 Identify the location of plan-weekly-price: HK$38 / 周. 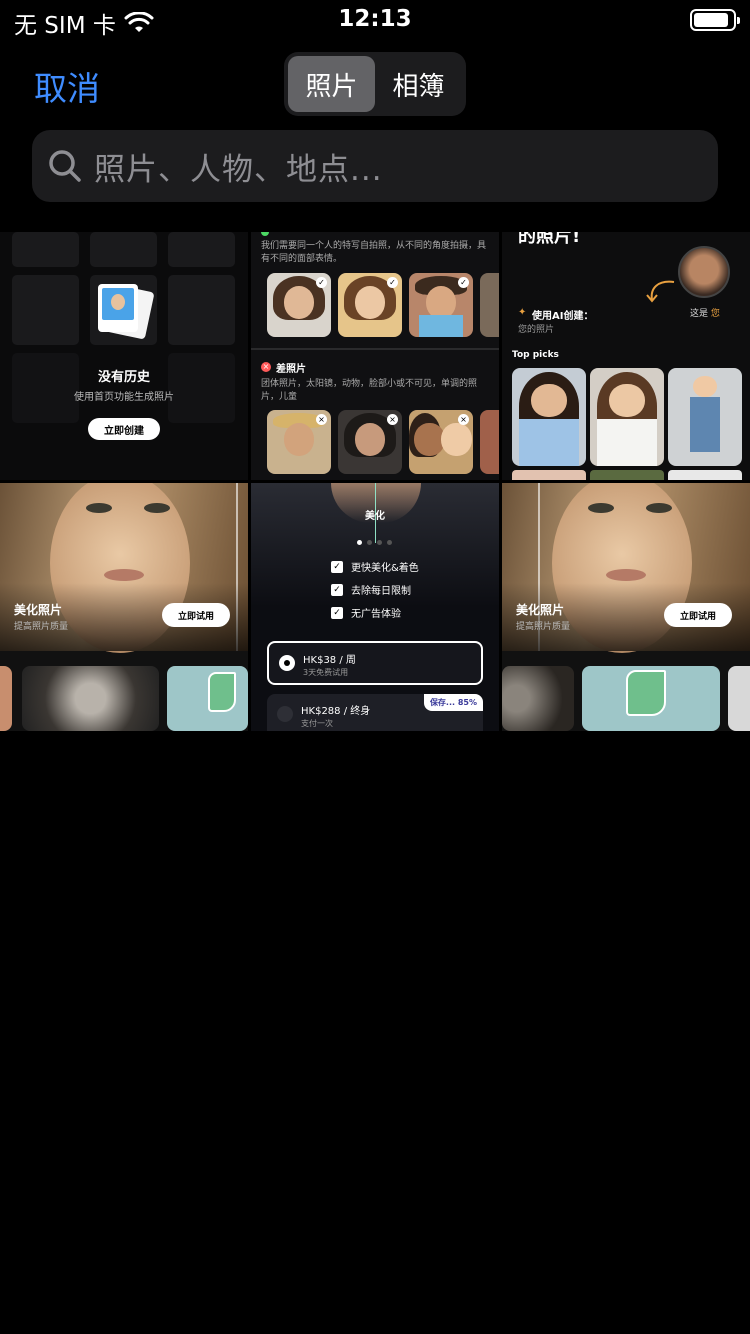
(329, 660).